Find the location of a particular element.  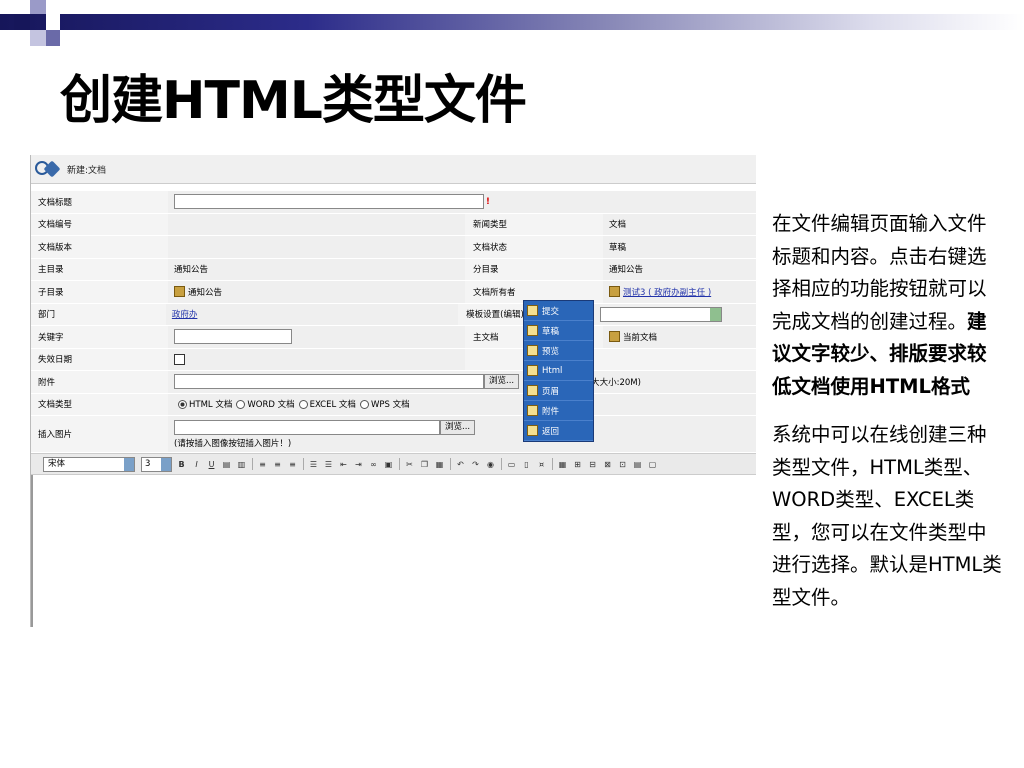

size-select: 3 is located at coordinates (156, 464).